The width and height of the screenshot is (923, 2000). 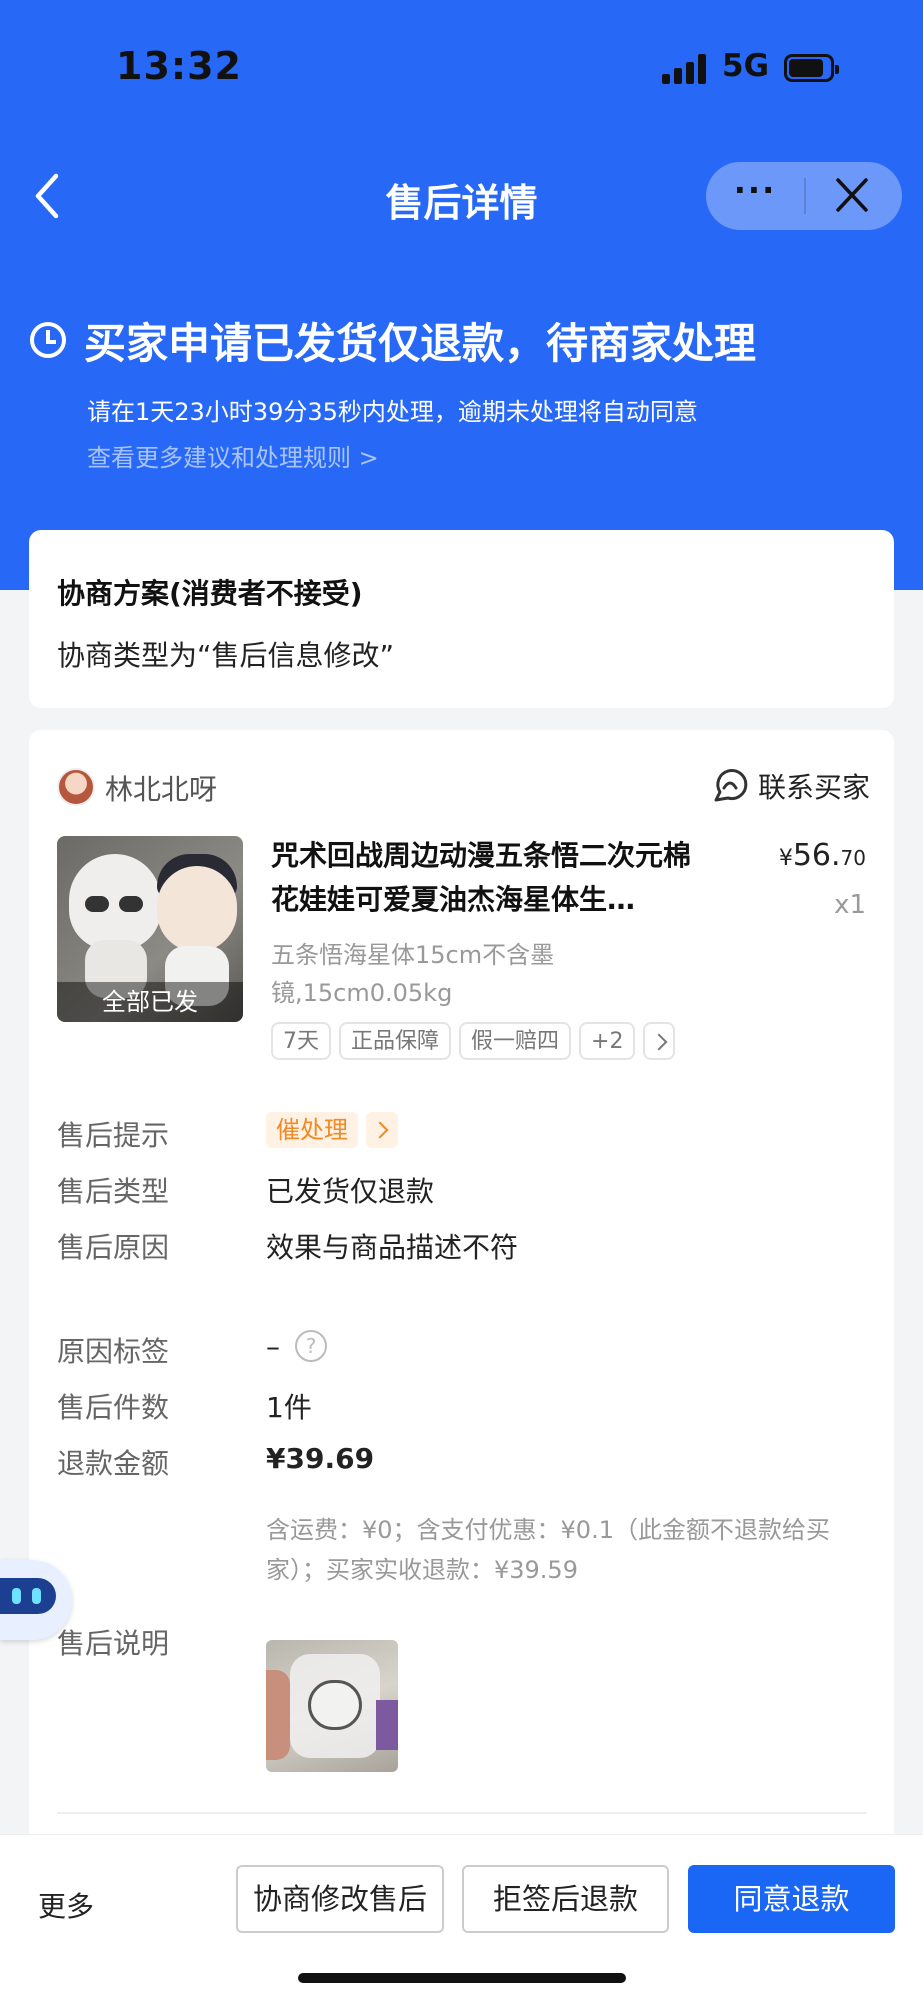 What do you see at coordinates (113, 1135) in the screenshot?
I see `hint-label: 售后提示` at bounding box center [113, 1135].